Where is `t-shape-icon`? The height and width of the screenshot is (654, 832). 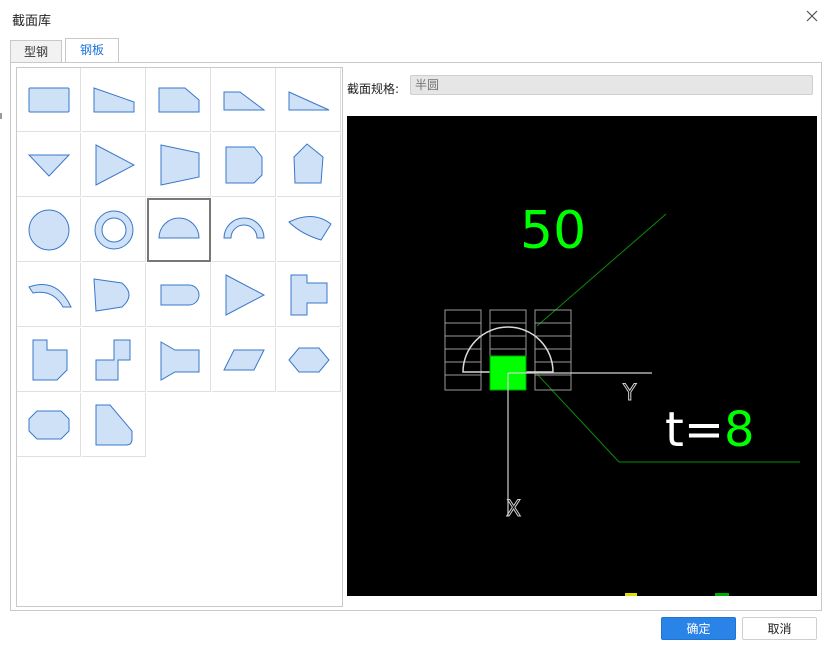
t-shape-icon is located at coordinates (309, 295).